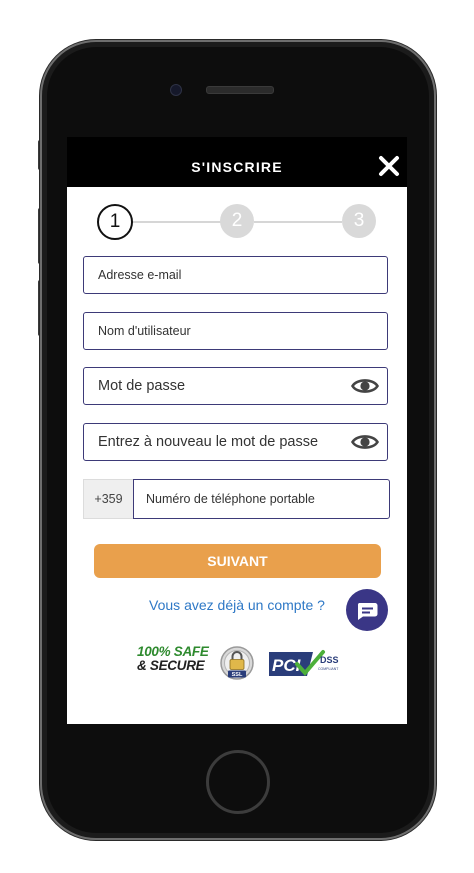 The width and height of the screenshot is (474, 873). I want to click on step-2: 2, so click(237, 221).